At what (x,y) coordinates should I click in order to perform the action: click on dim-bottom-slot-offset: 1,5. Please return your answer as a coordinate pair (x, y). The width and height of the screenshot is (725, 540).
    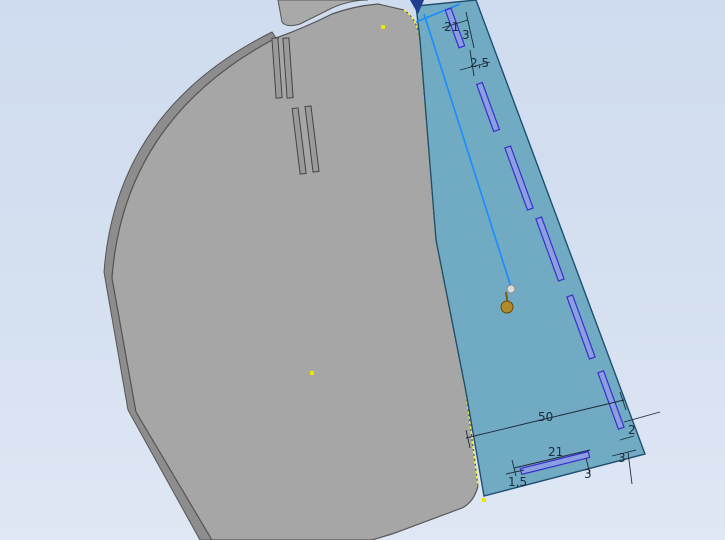
    Looking at the image, I should click on (517, 482).